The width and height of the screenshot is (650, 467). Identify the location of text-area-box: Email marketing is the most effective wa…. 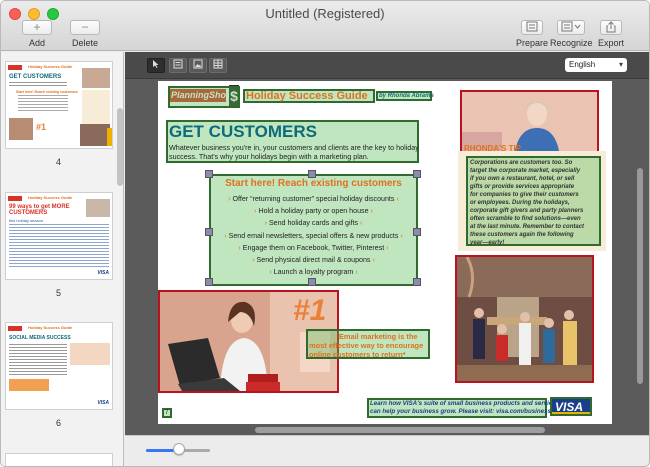
(368, 344).